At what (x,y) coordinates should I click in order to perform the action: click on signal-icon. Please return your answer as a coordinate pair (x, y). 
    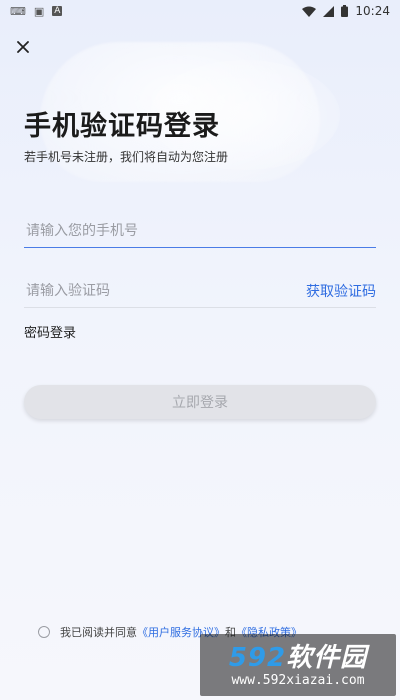
    Looking at the image, I should click on (329, 11).